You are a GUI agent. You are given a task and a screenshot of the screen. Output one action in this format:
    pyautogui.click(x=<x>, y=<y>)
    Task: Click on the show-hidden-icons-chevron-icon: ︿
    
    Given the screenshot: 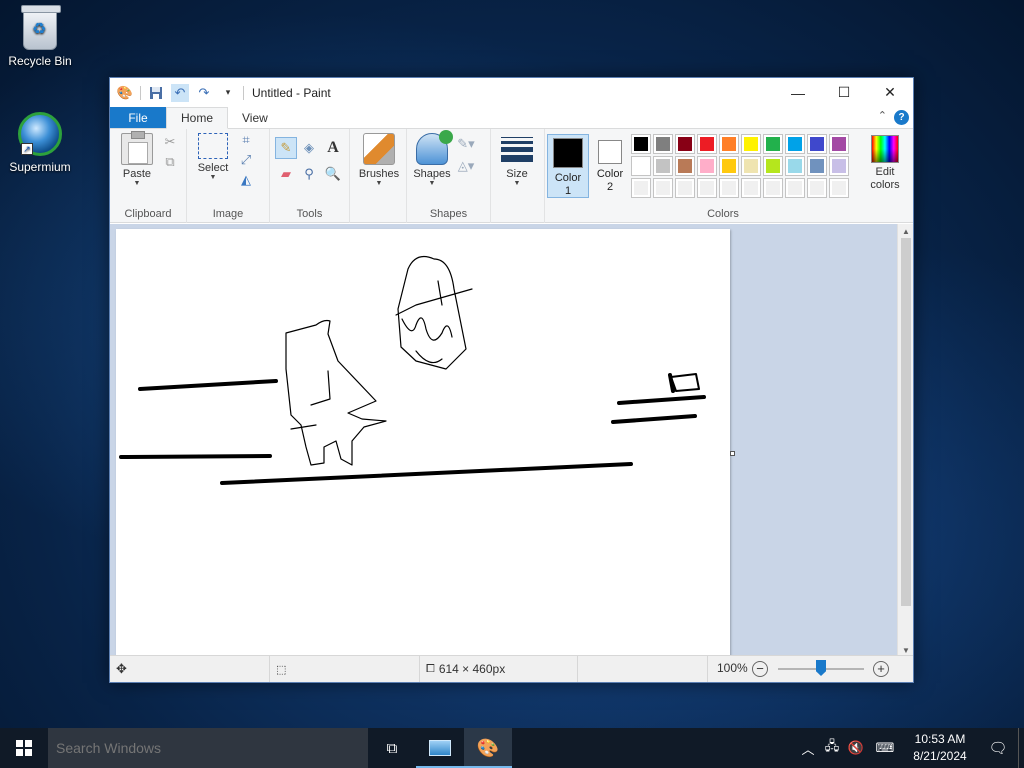 What is the action you would take?
    pyautogui.click(x=808, y=748)
    